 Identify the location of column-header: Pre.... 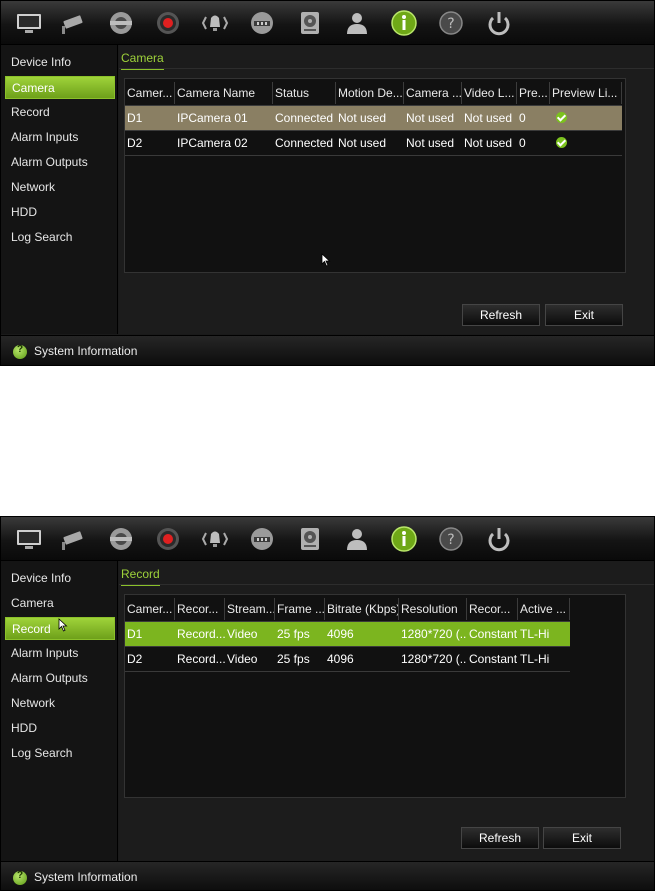
(533, 93).